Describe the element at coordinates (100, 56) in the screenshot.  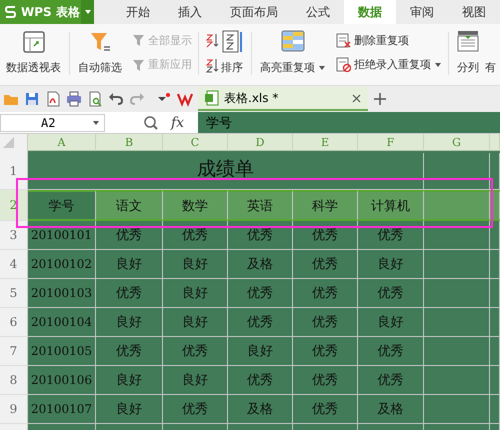
I see `auto-filter-button: 自动筛选` at that location.